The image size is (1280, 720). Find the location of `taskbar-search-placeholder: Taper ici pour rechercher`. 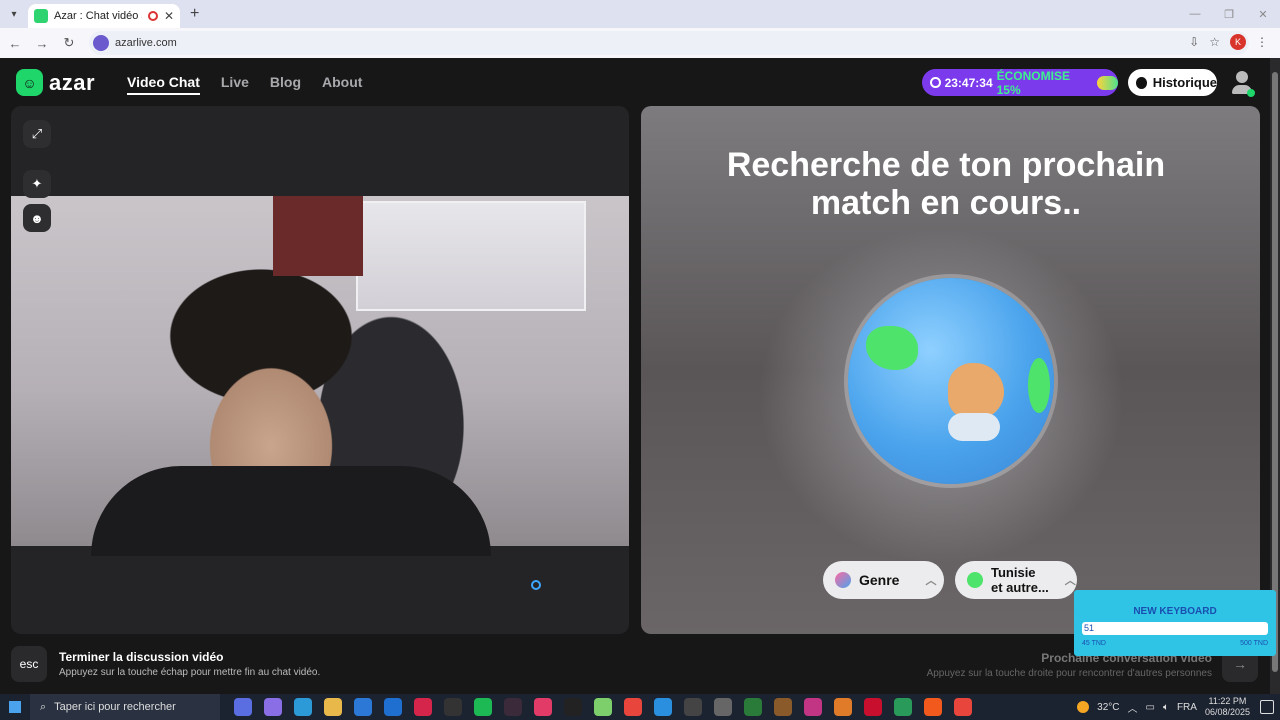

taskbar-search-placeholder: Taper ici pour rechercher is located at coordinates (115, 707).